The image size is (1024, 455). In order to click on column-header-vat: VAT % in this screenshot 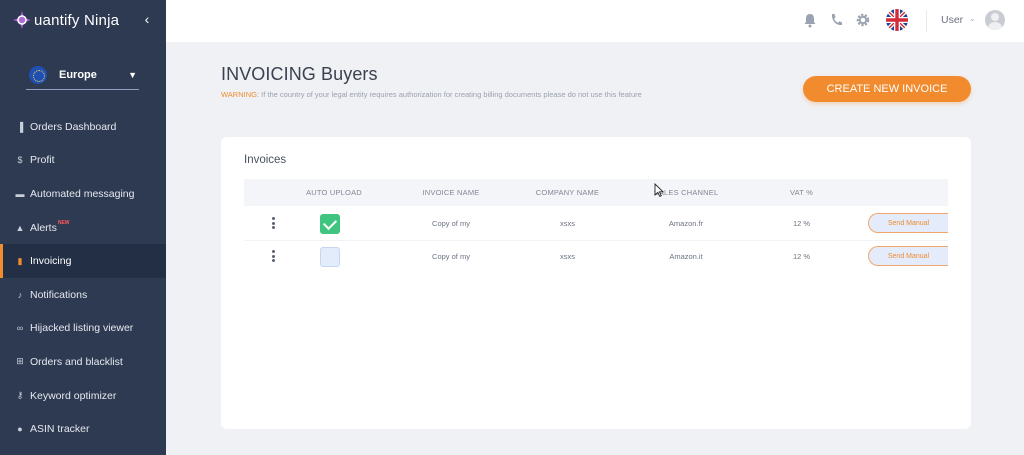, I will do `click(801, 192)`.